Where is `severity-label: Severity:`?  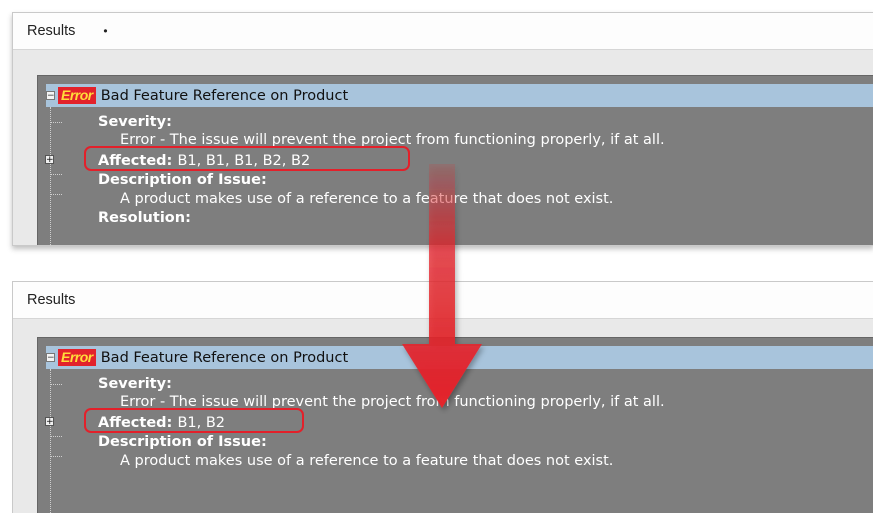
severity-label: Severity: is located at coordinates (135, 122).